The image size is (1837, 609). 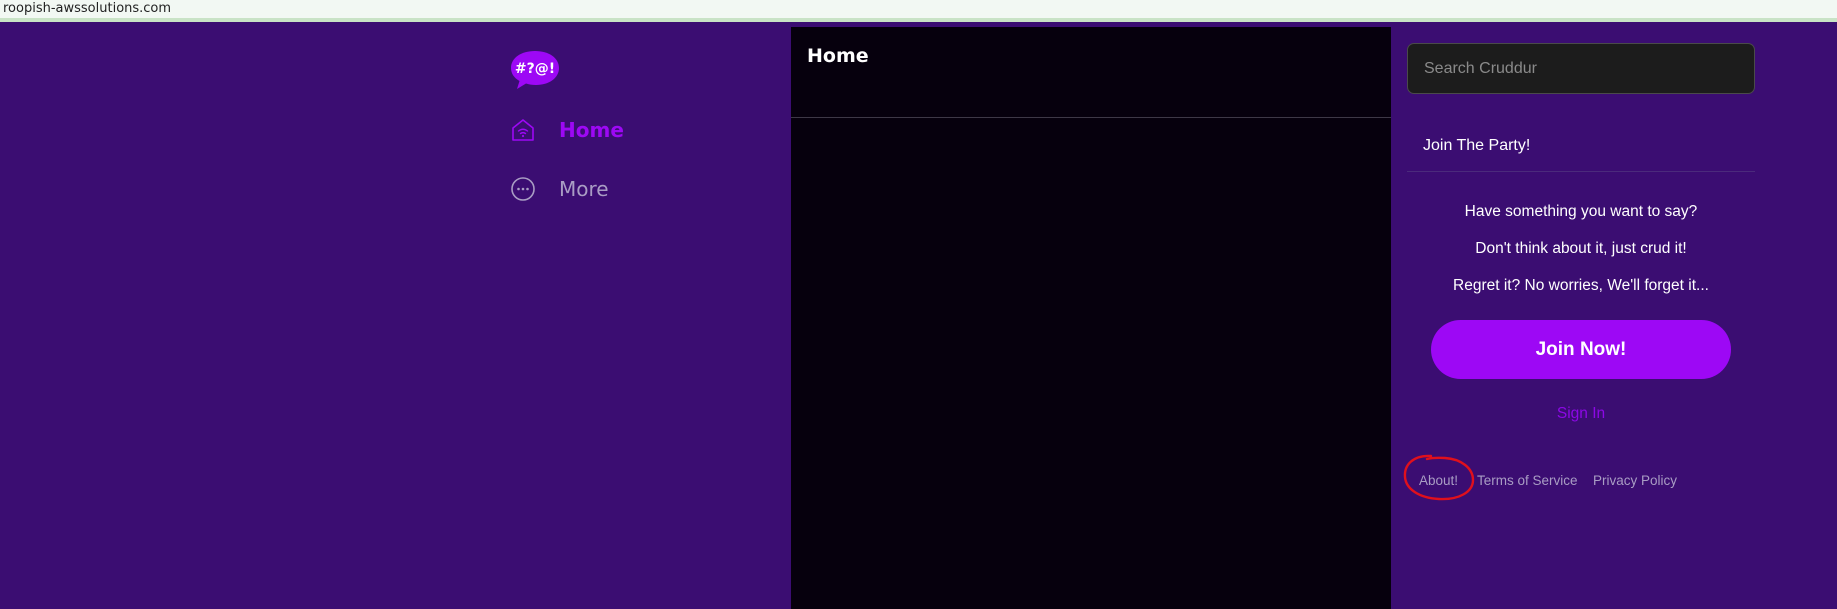 I want to click on nav-home-label: Home, so click(x=591, y=130).